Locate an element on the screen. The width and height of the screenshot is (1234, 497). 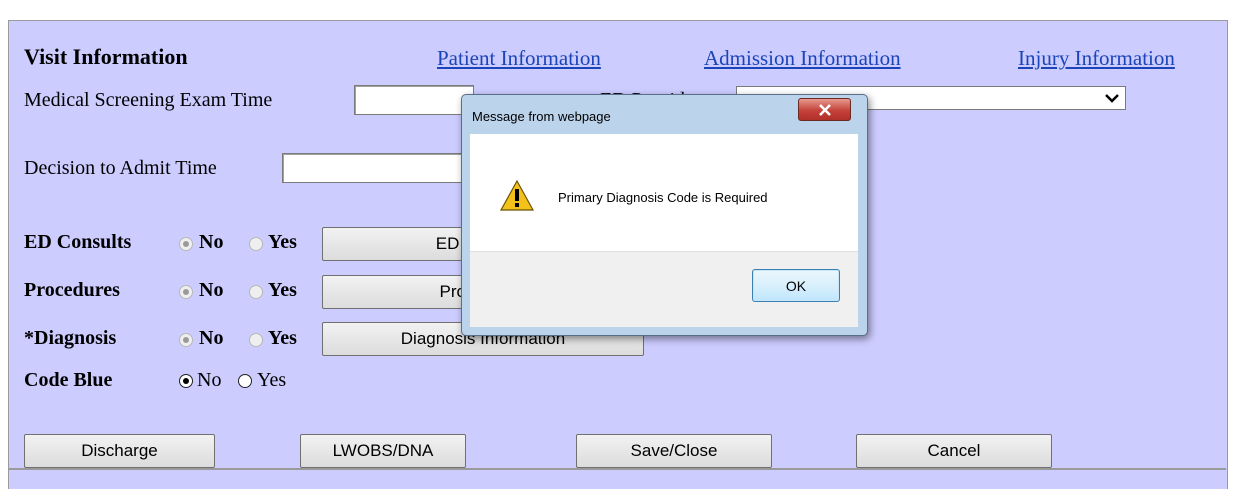
procedures-label: Procedures is located at coordinates (72, 290).